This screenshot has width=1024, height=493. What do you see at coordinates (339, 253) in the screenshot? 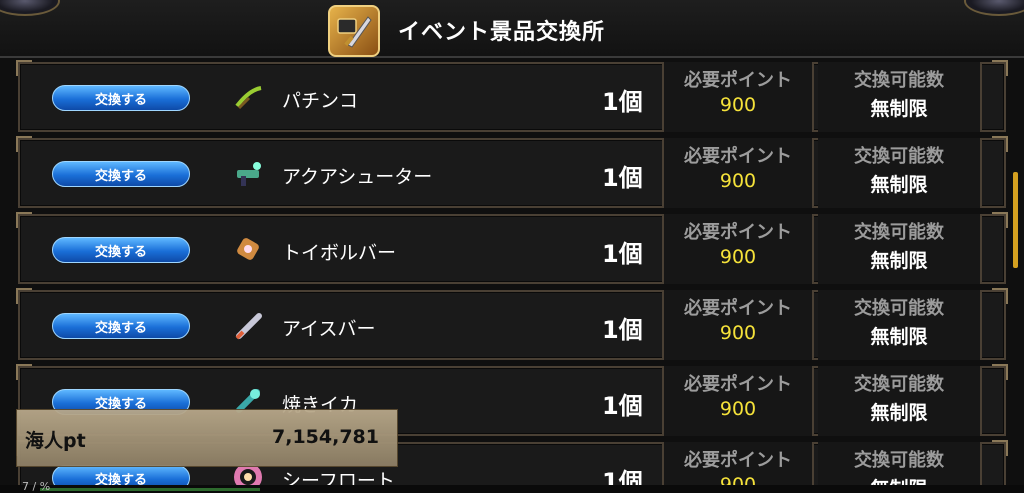
I see `item-name: トイボルバー` at bounding box center [339, 253].